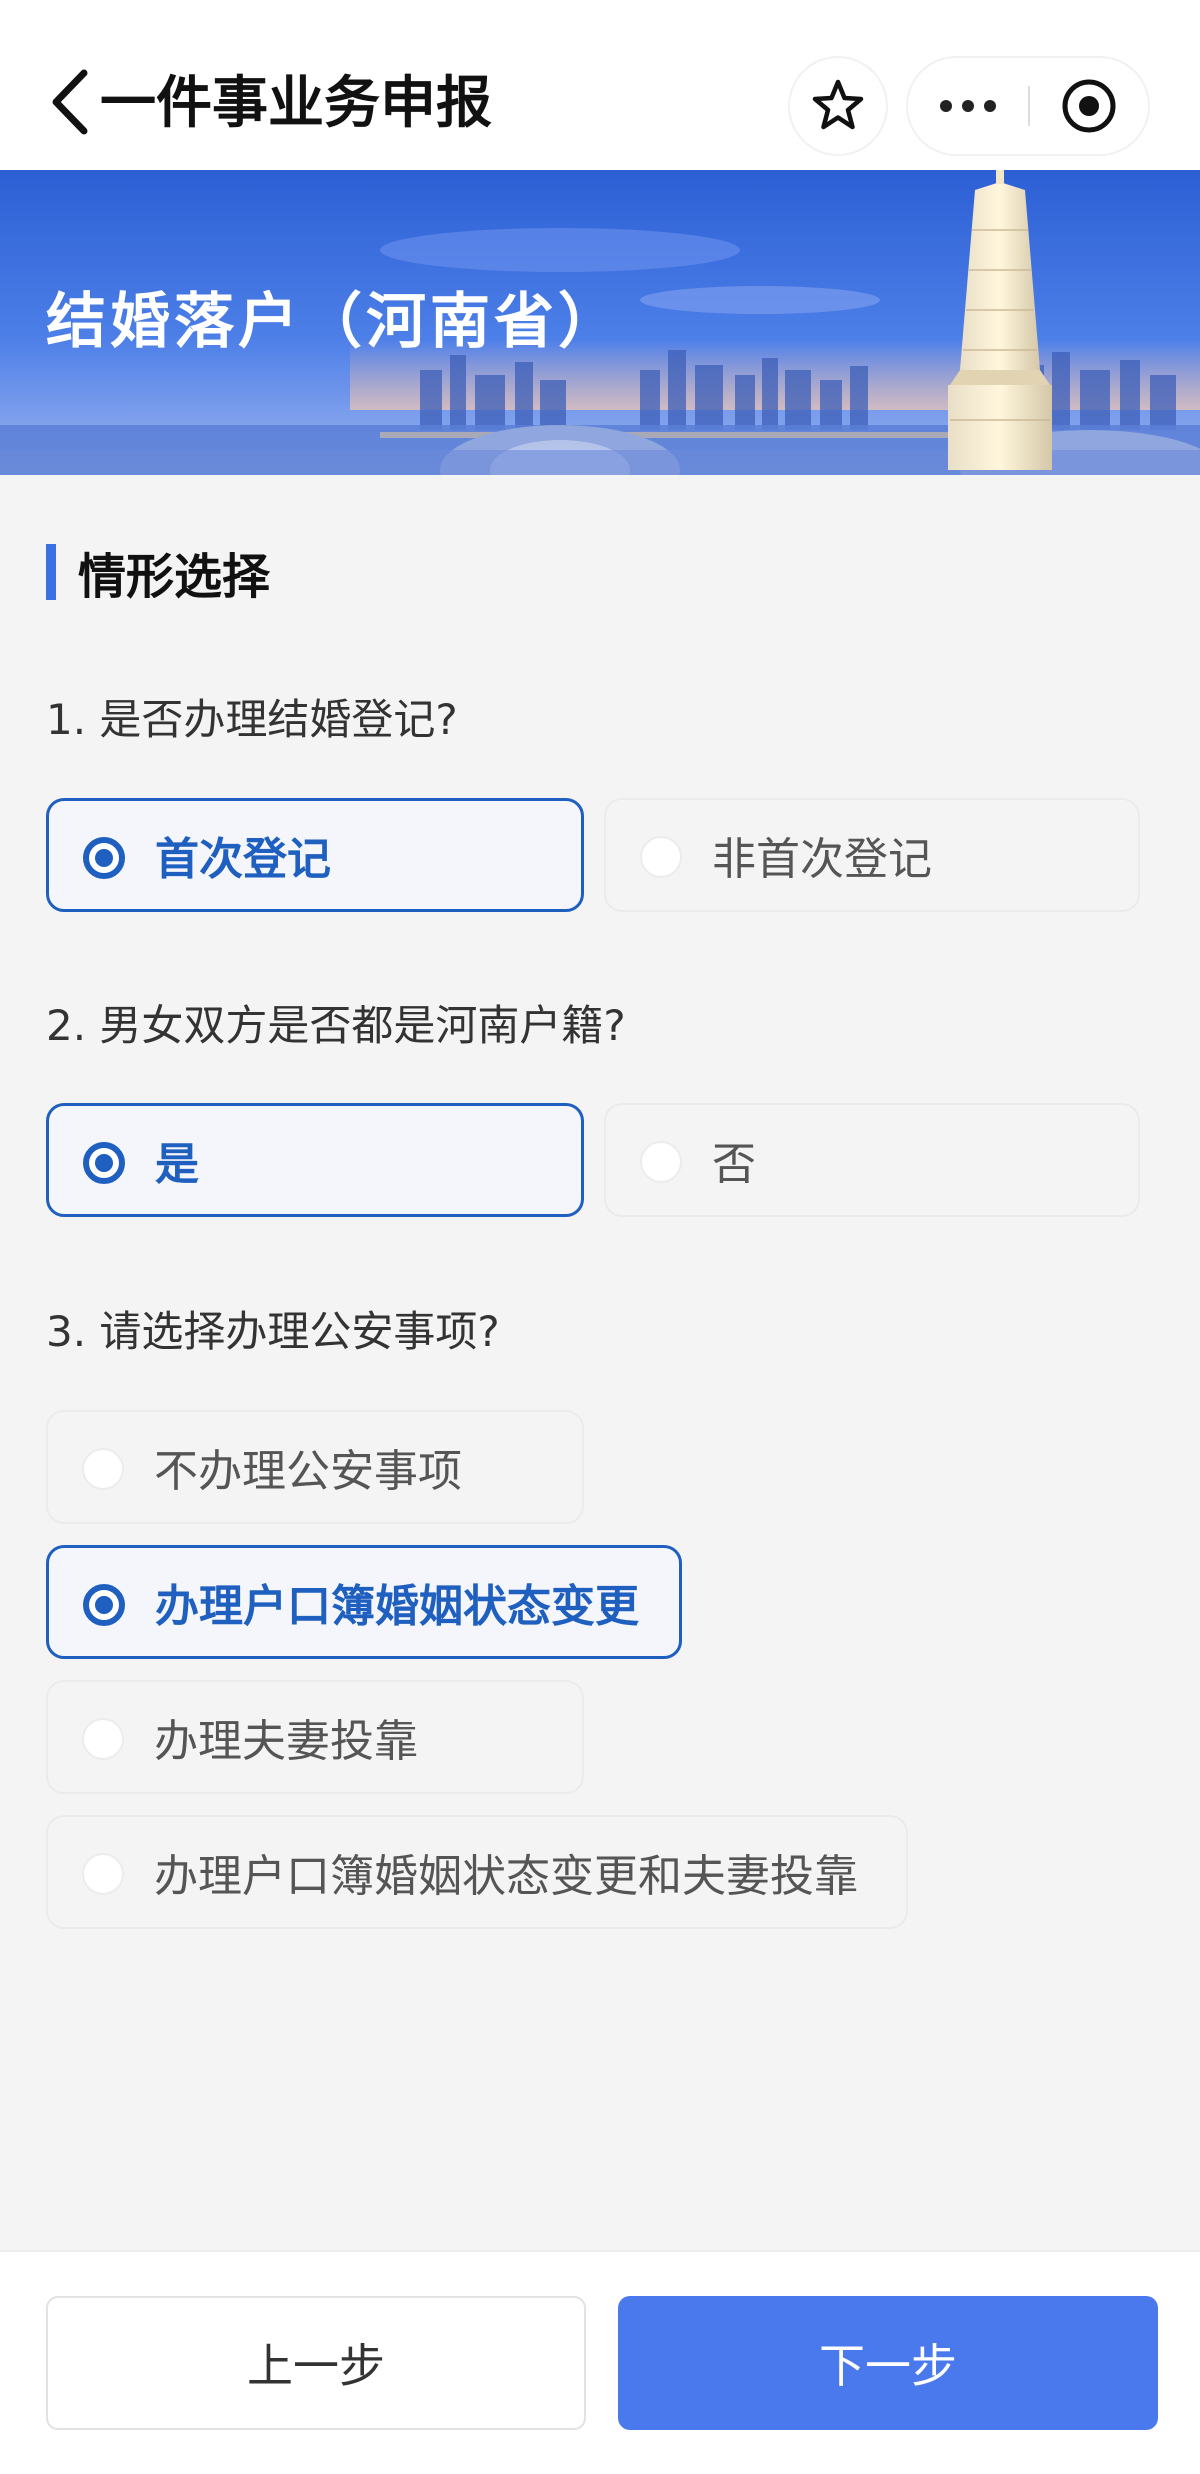 This screenshot has width=1200, height=2474. I want to click on option-yes: 是, so click(315, 1160).